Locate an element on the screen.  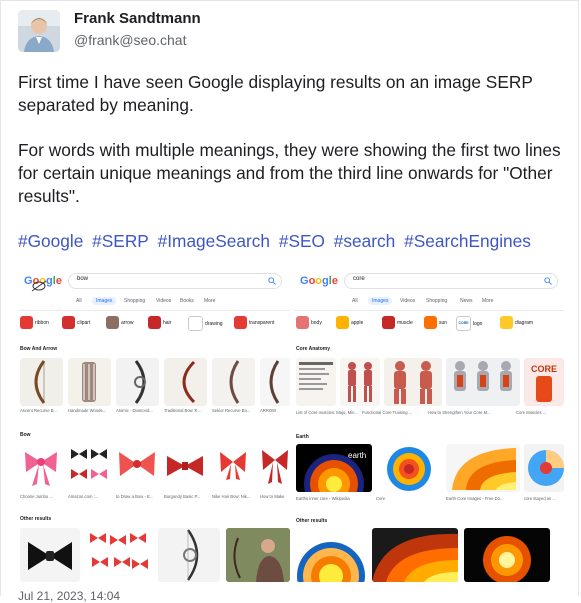
search-query: core is located at coordinates (359, 279).